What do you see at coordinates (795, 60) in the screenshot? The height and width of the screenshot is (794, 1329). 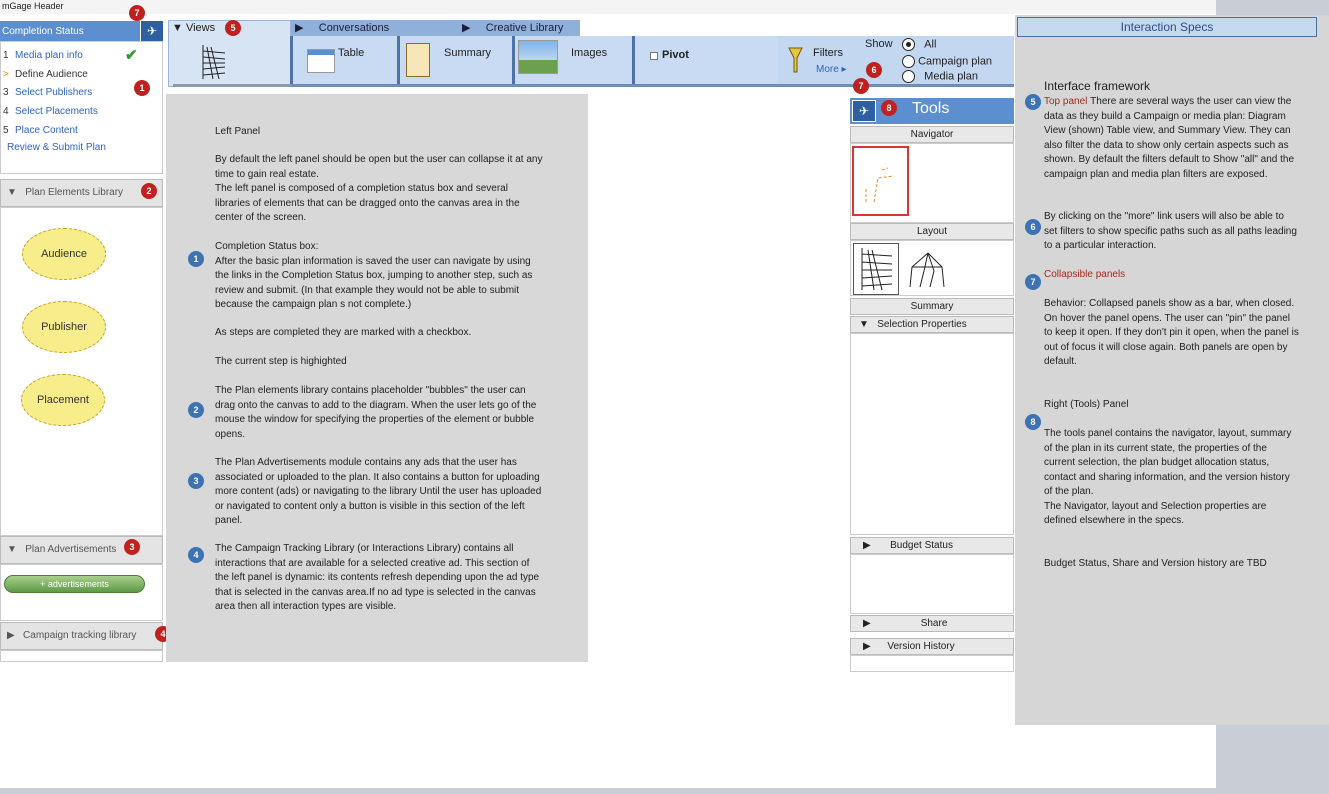 I see `funnel-filter-icon` at bounding box center [795, 60].